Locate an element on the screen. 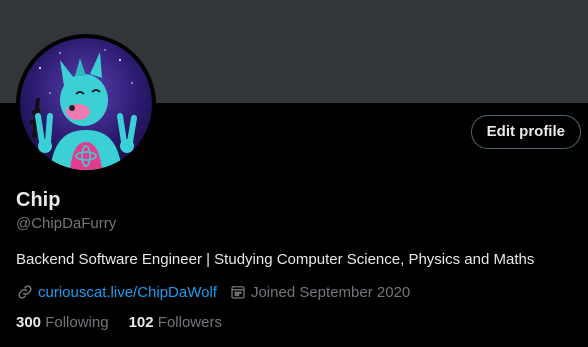  website-link: curiouscat.live/ChipDaWolf is located at coordinates (127, 292).